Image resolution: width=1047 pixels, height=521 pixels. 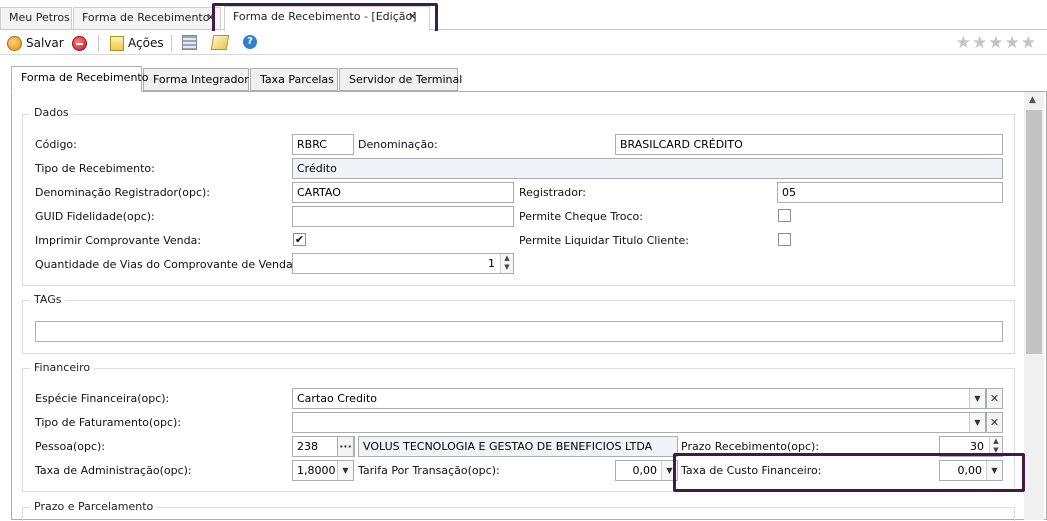 What do you see at coordinates (189, 42) in the screenshot?
I see `grid-icon` at bounding box center [189, 42].